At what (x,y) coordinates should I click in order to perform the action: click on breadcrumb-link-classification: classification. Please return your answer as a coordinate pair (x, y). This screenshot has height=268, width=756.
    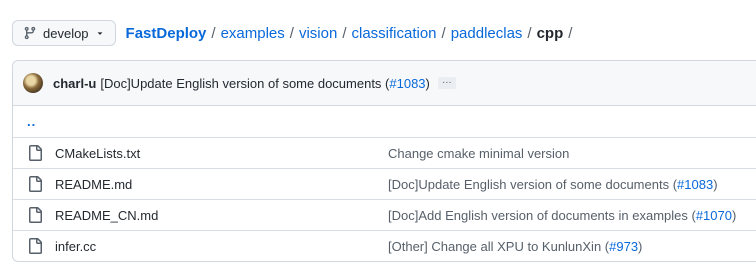
    Looking at the image, I should click on (393, 33).